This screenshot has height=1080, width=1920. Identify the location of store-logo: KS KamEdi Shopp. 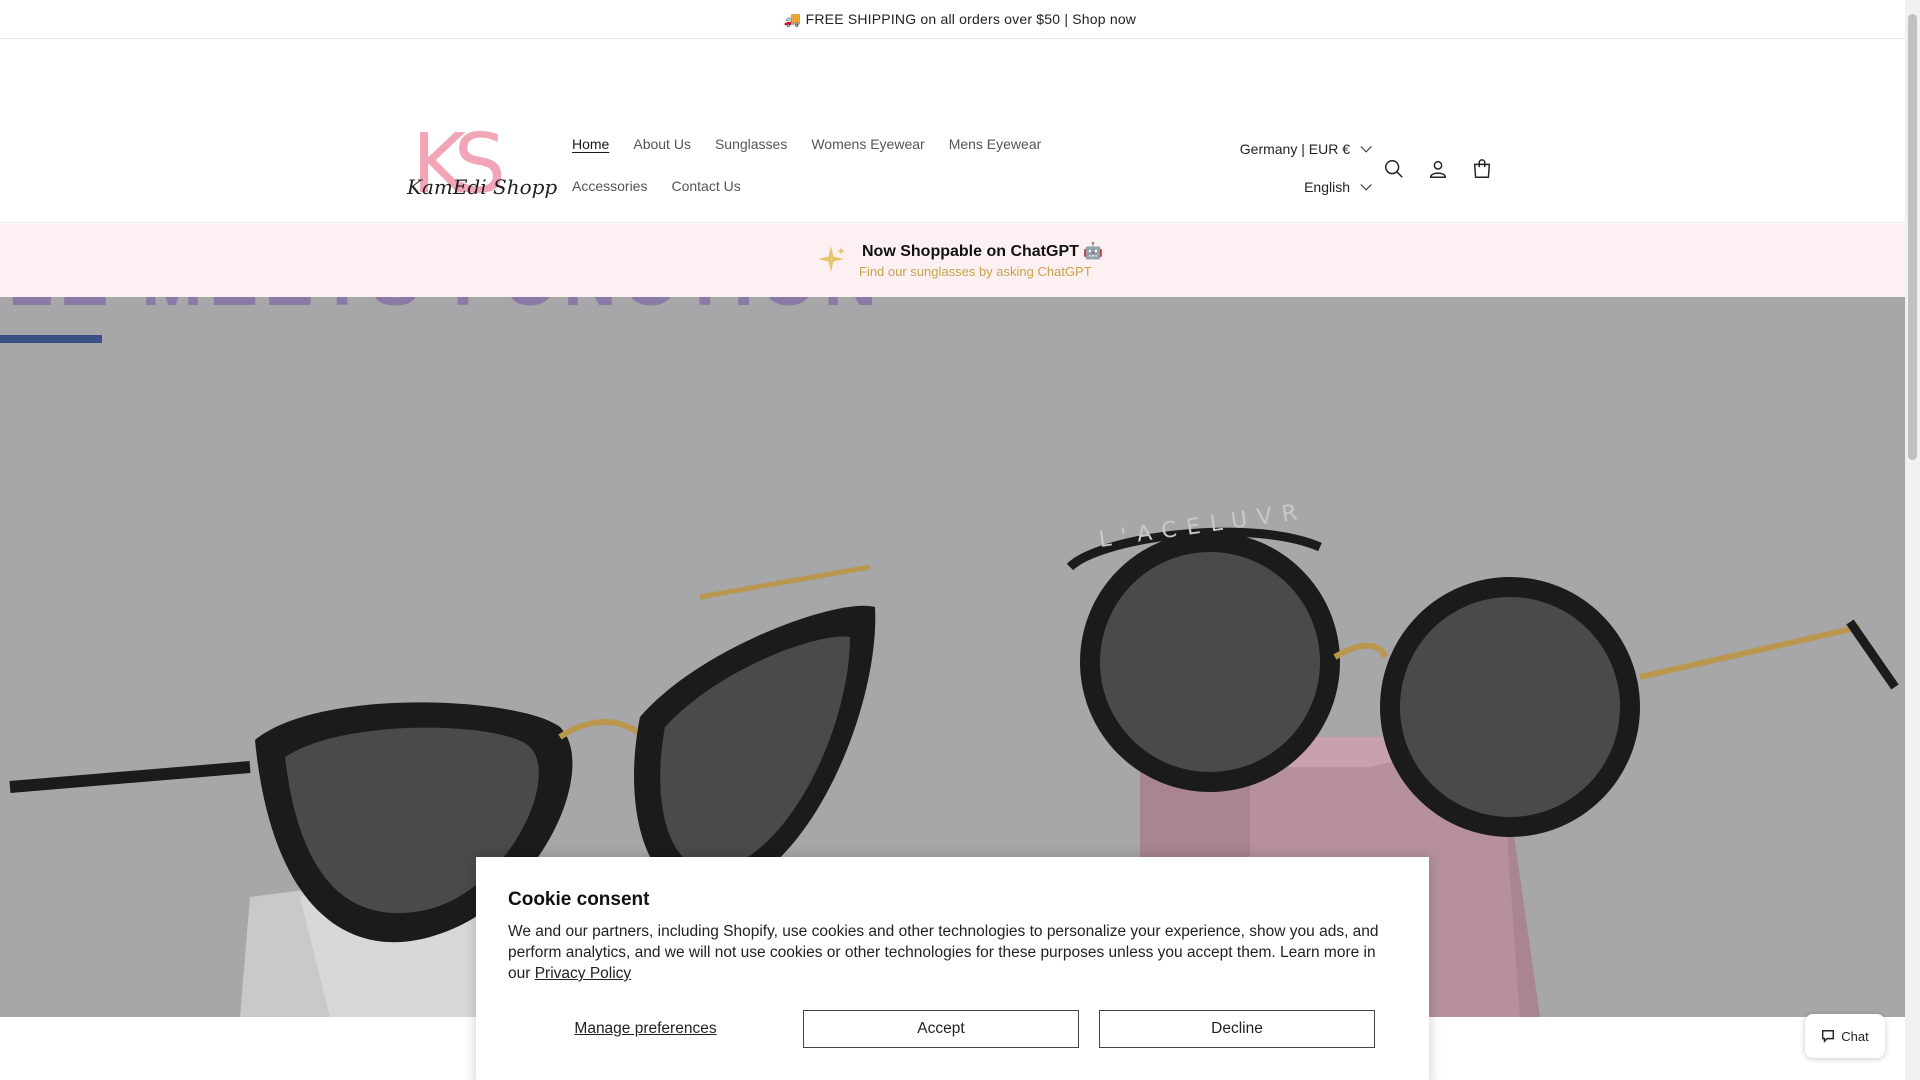
(479, 170).